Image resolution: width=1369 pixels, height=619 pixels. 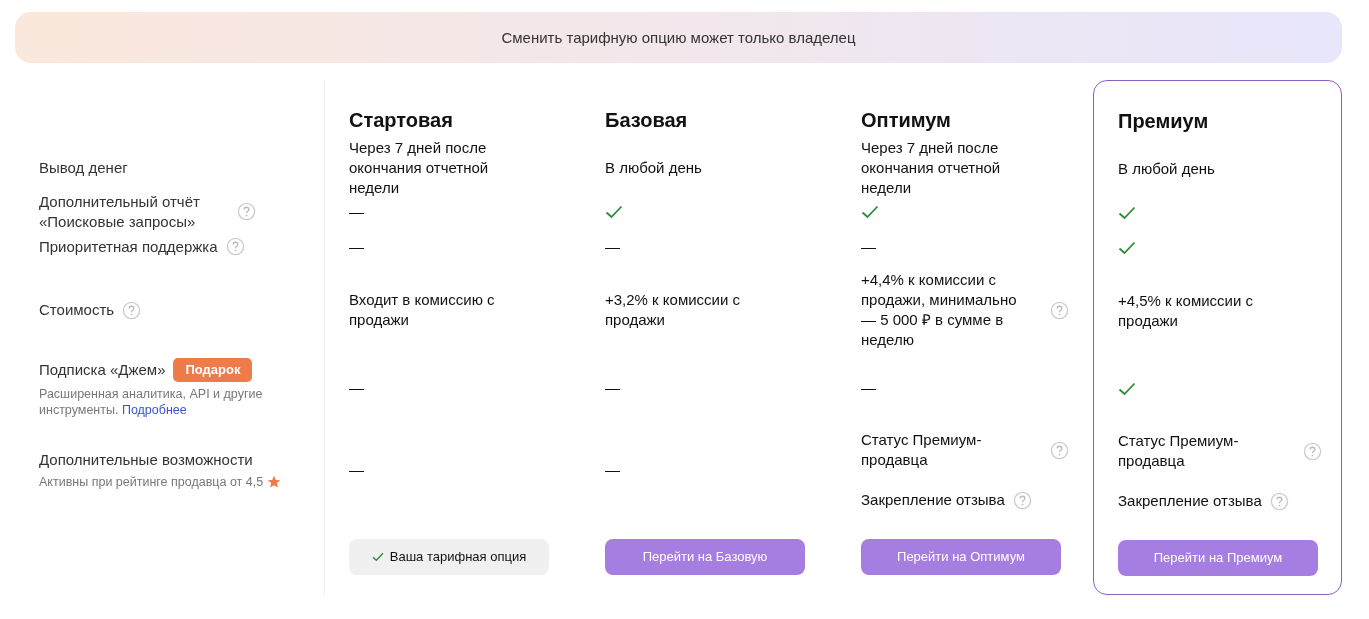 I want to click on plan-value: +4,5% к комиссии с продажи, so click(x=1186, y=311).